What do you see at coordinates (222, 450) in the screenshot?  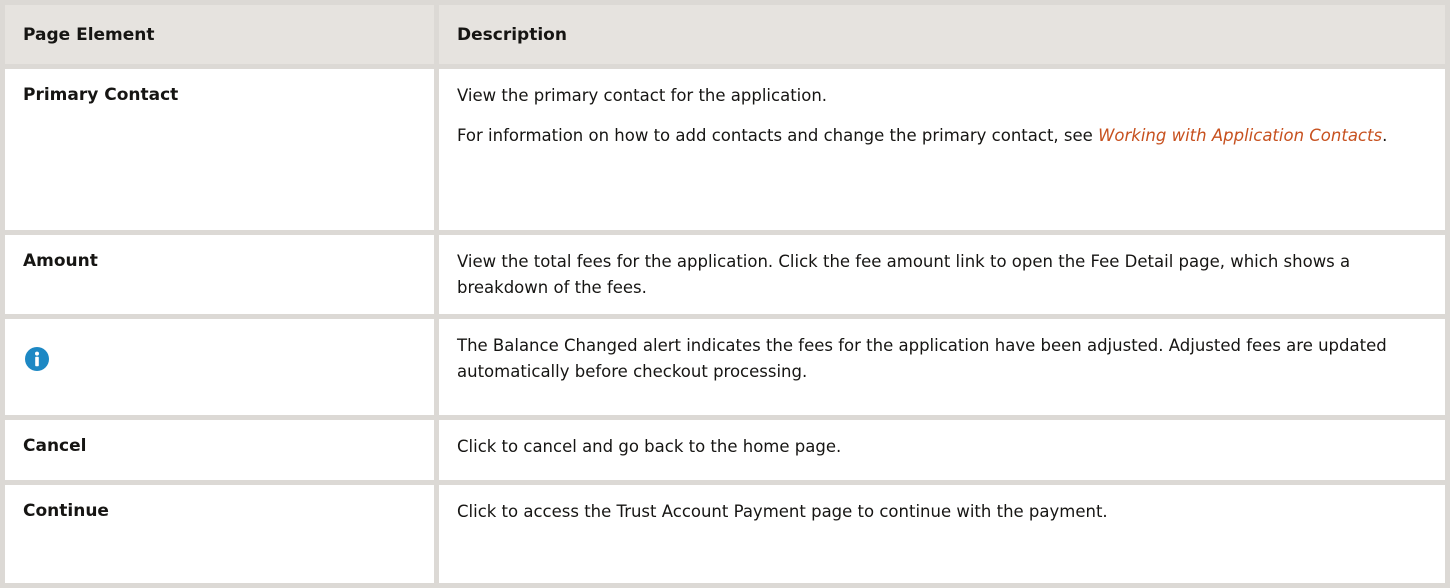 I see `element-name: Cancel` at bounding box center [222, 450].